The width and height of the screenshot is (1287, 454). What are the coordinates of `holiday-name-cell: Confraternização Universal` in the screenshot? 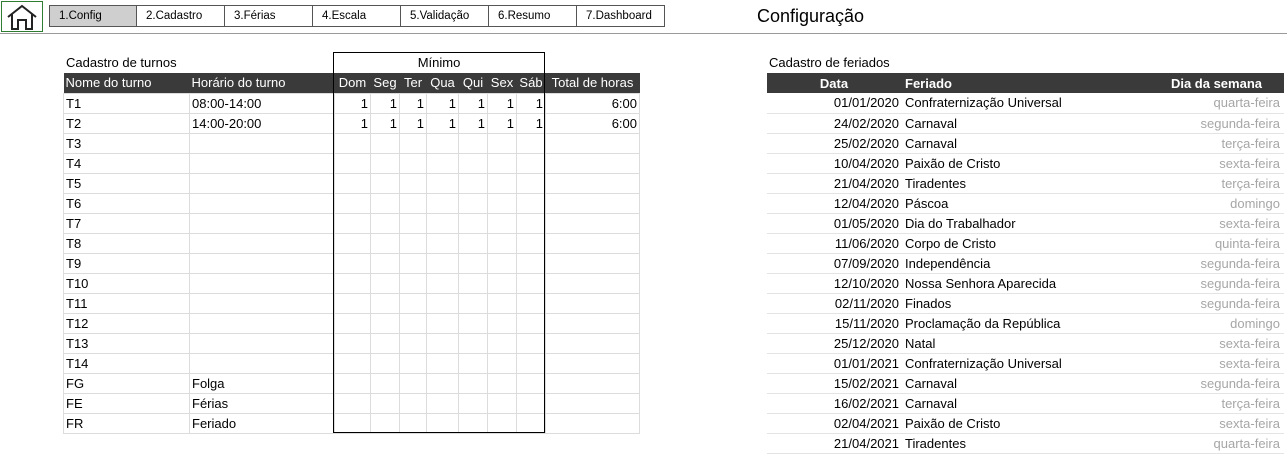 It's located at (1028, 103).